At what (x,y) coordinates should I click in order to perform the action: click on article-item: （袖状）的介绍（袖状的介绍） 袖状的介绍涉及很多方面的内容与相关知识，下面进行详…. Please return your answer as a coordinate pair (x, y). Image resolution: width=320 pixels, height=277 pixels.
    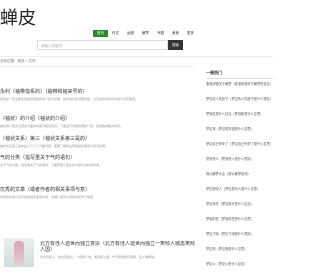
    Looking at the image, I should click on (97, 121).